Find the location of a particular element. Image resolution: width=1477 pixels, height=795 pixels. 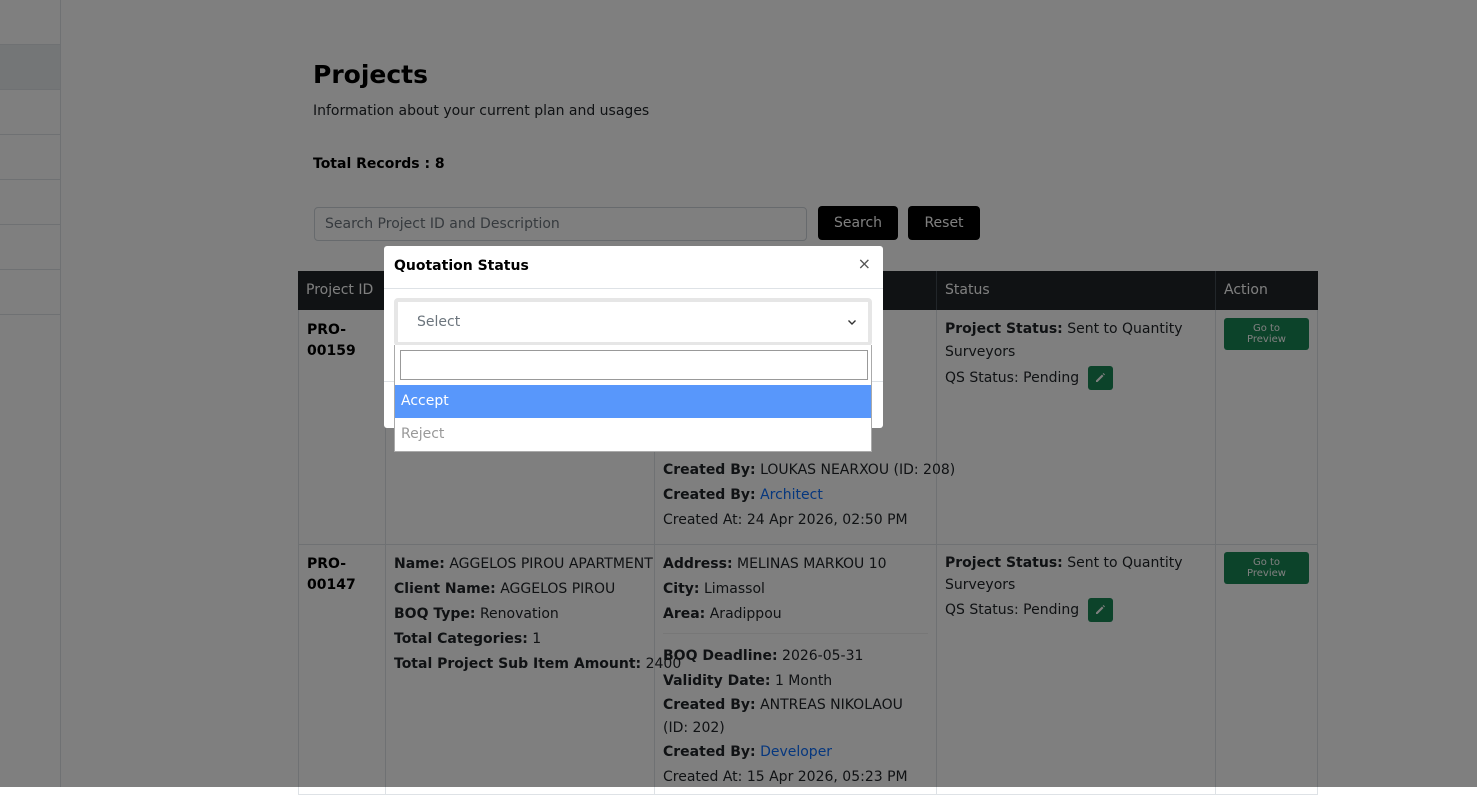

option-accept: Accept is located at coordinates (633, 401).